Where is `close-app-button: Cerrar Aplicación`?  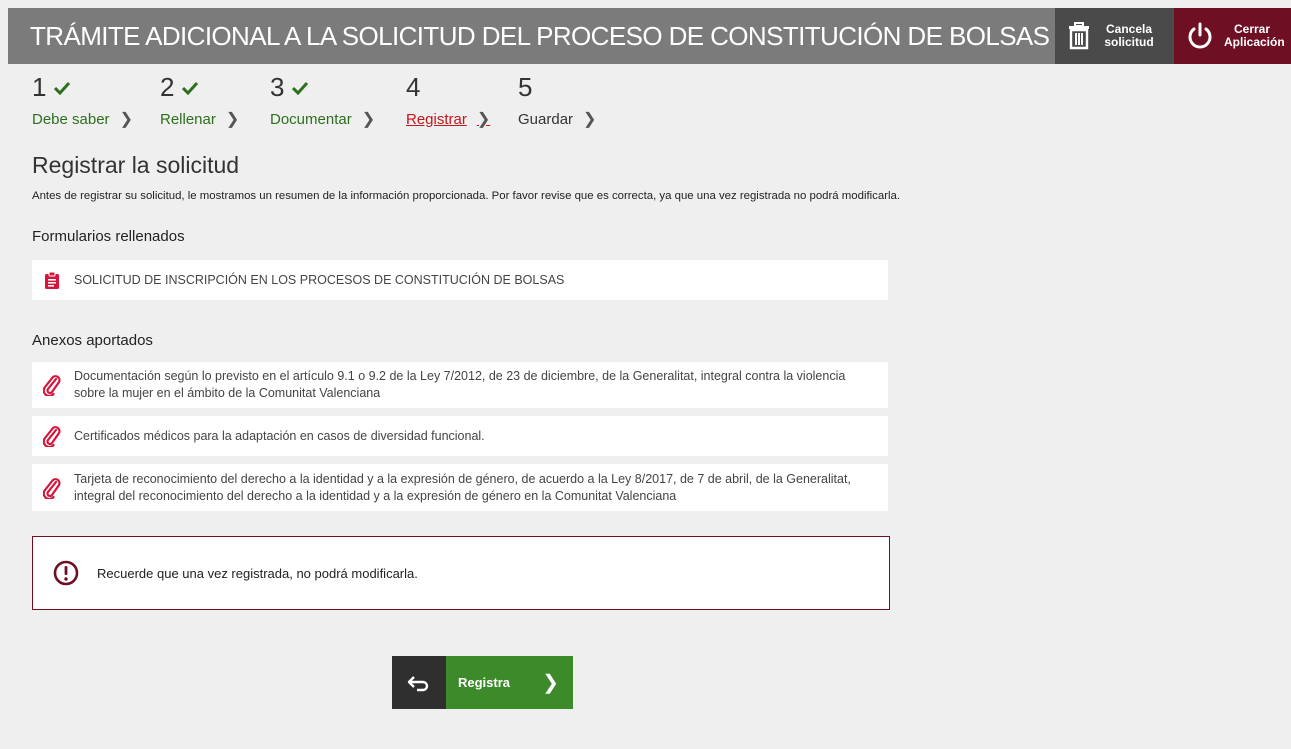 close-app-button: Cerrar Aplicación is located at coordinates (1232, 36).